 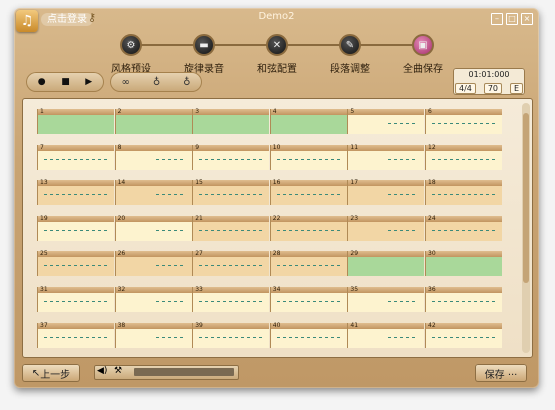 What do you see at coordinates (153, 157) in the screenshot?
I see `bar-cell: 8` at bounding box center [153, 157].